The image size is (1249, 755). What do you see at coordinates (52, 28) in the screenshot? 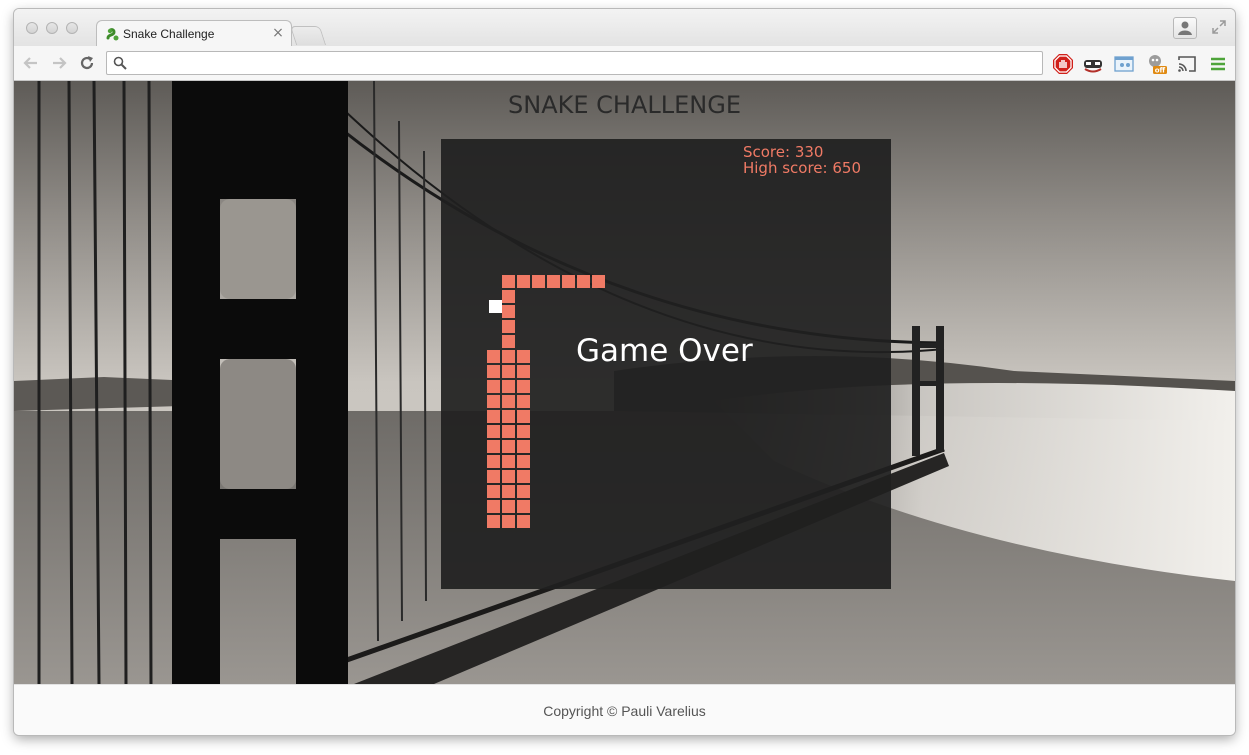
I see `minimize-window-button` at bounding box center [52, 28].